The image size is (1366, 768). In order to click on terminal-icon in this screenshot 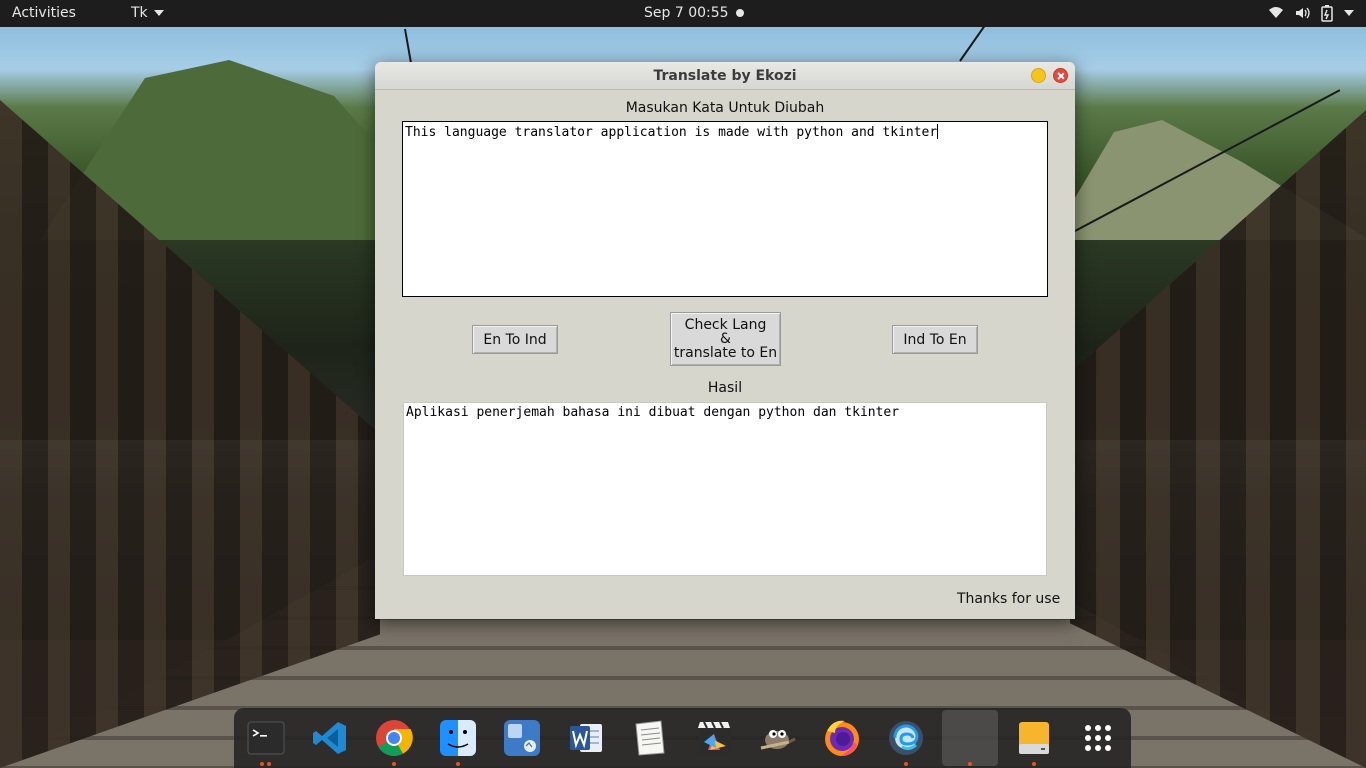, I will do `click(266, 738)`.